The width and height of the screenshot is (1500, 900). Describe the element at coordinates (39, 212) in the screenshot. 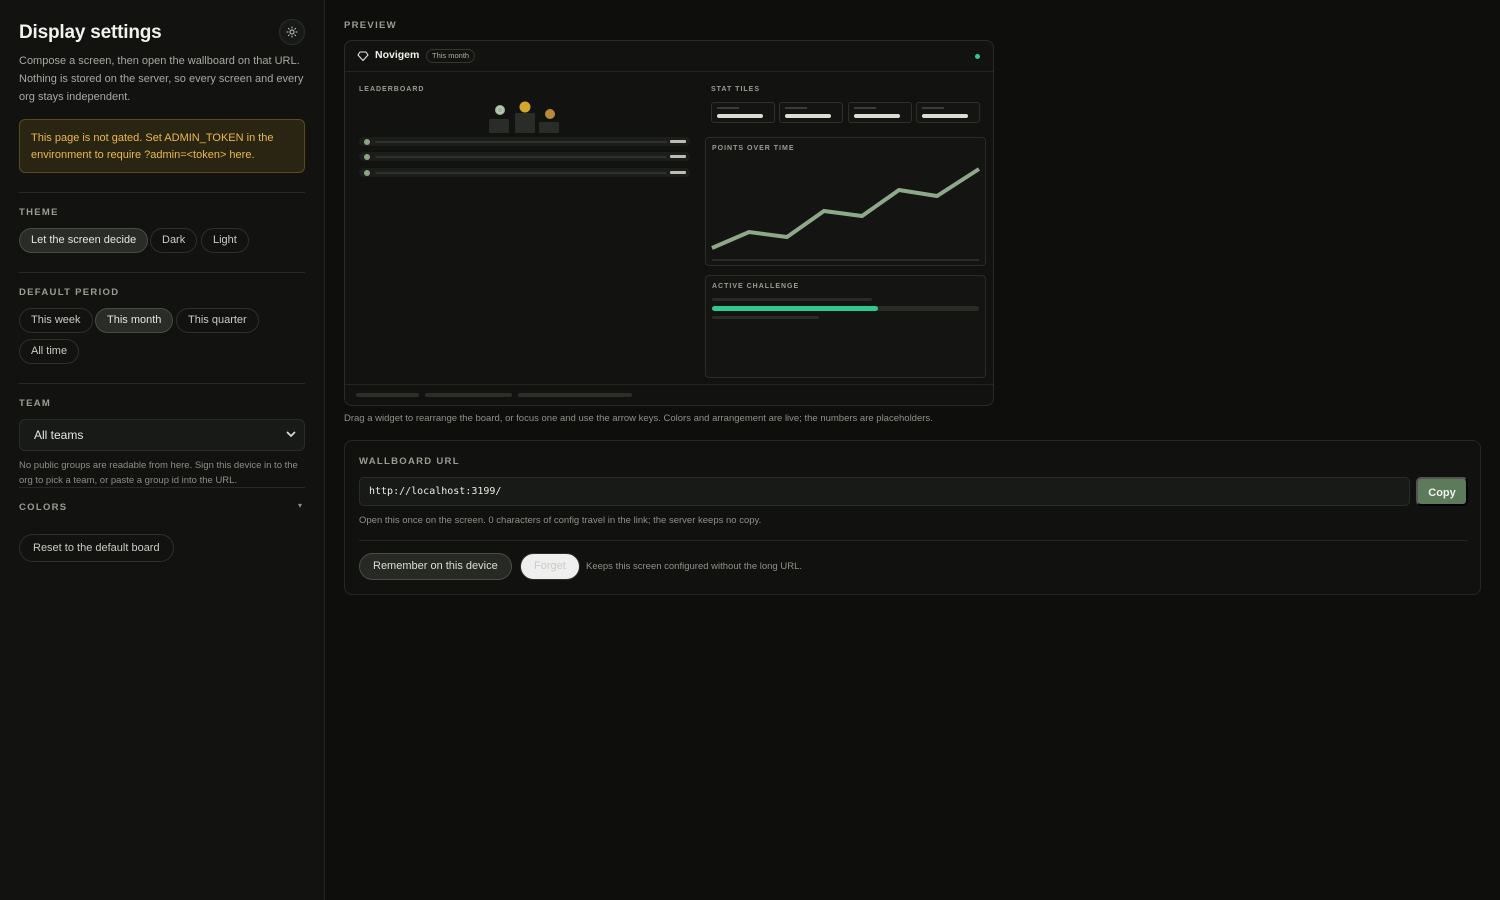

I see `theme-label: THEME` at that location.